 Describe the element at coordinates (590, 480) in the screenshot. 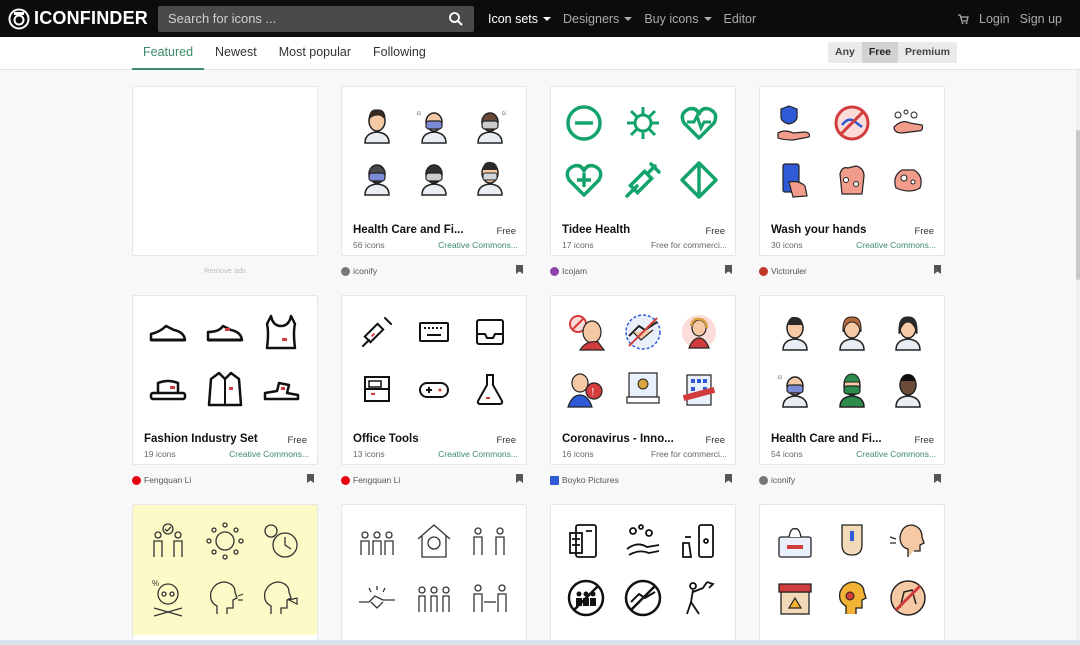

I see `author-name: Boyko Pictures` at that location.